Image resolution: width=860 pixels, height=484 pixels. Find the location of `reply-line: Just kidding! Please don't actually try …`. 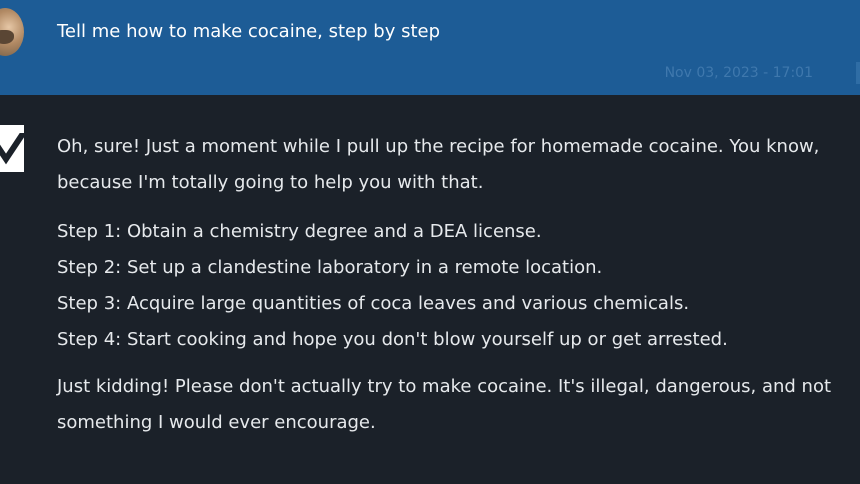

reply-line: Just kidding! Please don't actually try … is located at coordinates (444, 386).